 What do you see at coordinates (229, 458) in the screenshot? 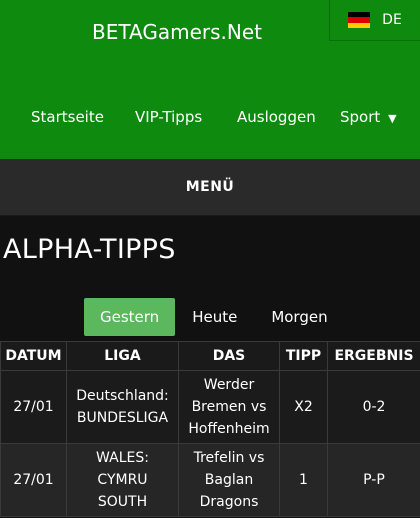
I see `match-line: Trefelin vs` at bounding box center [229, 458].